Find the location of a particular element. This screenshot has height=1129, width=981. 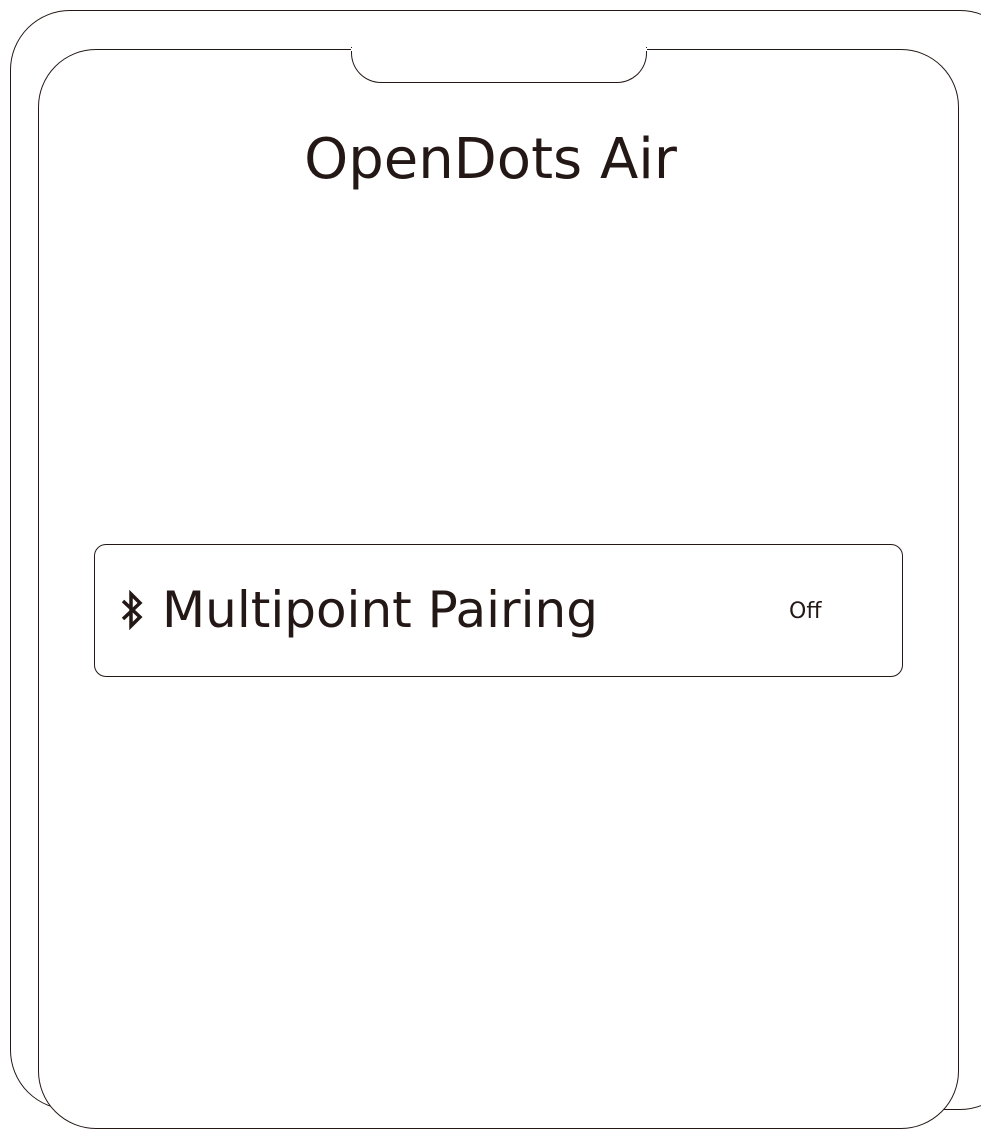

setting-label: Multipoint Pairing is located at coordinates (380, 610).